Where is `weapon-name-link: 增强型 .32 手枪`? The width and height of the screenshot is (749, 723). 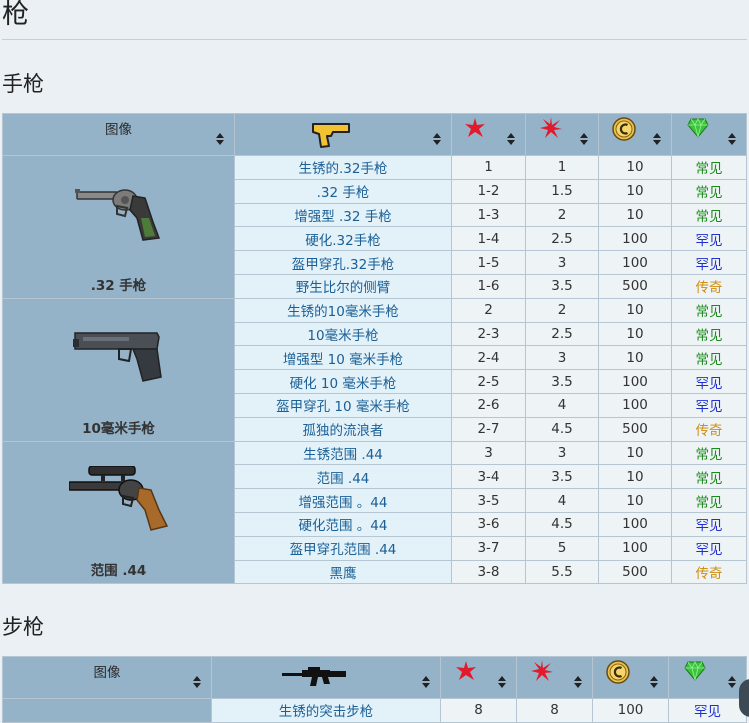
weapon-name-link: 增强型 .32 手枪 is located at coordinates (343, 215).